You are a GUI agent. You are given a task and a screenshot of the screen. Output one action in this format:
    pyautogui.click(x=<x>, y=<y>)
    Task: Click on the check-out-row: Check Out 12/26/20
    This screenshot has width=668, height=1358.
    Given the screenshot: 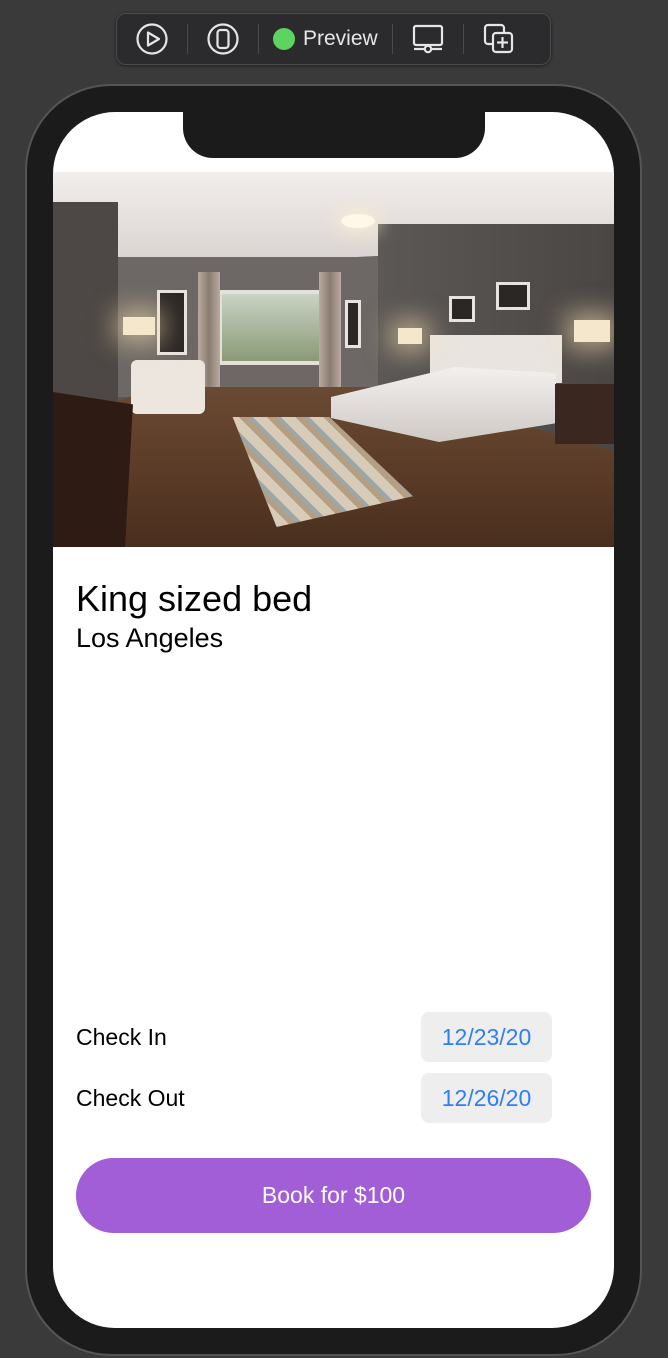 What is the action you would take?
    pyautogui.click(x=314, y=1098)
    